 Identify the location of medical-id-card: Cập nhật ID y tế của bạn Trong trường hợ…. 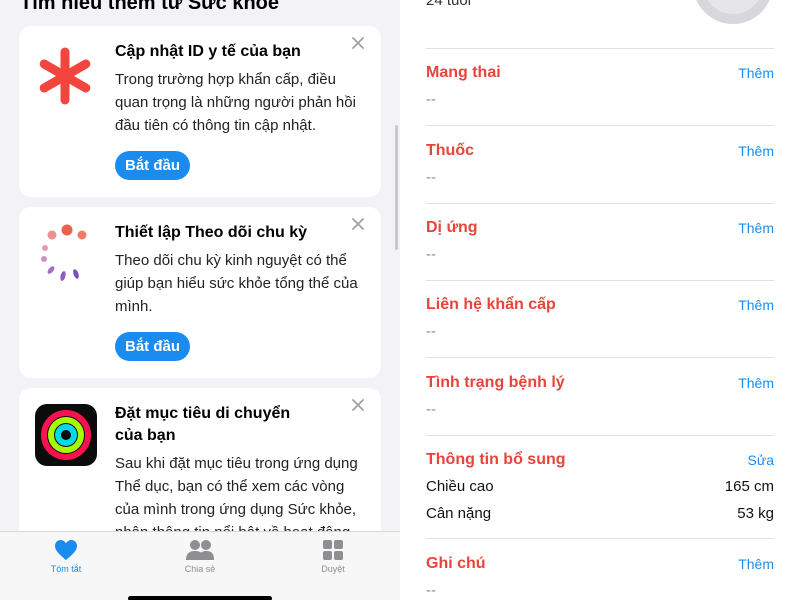
(200, 111).